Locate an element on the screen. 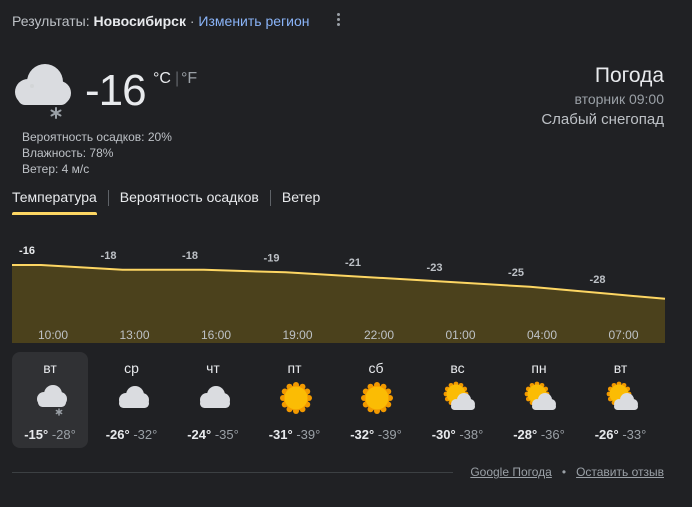 The width and height of the screenshot is (692, 507). day-card: вт -15° -28° is located at coordinates (50, 400).